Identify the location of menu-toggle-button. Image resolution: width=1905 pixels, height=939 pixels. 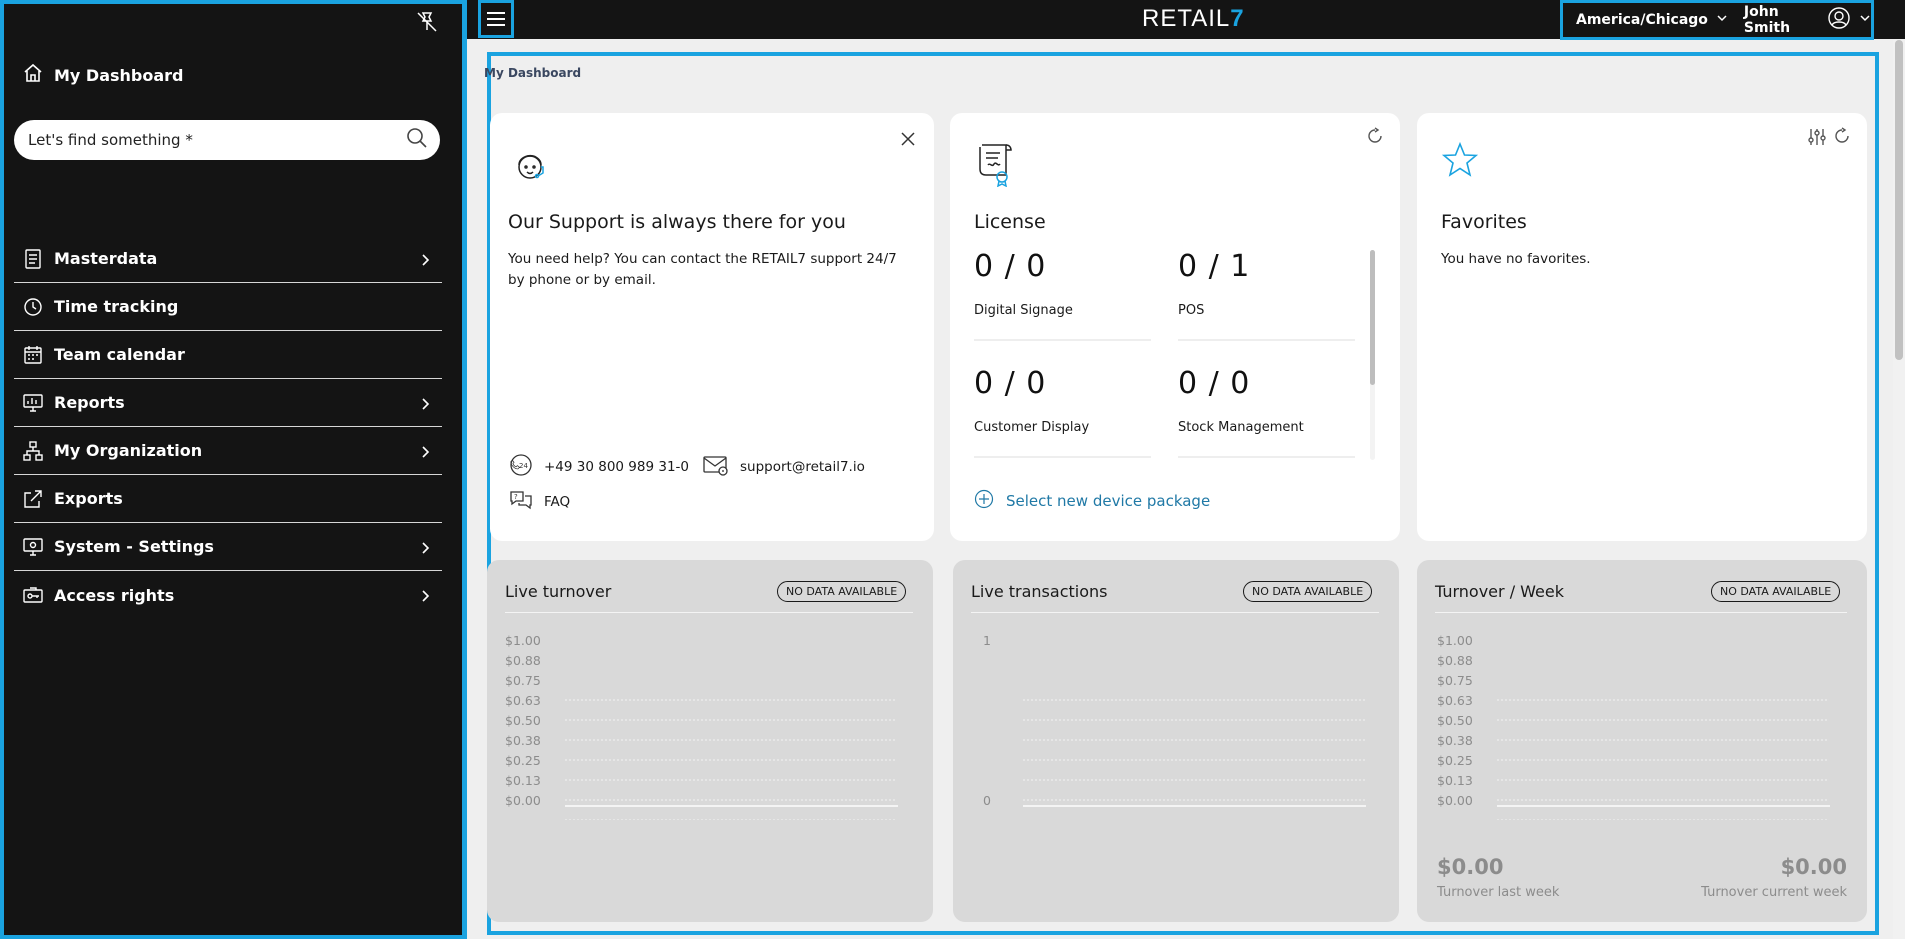
(496, 19).